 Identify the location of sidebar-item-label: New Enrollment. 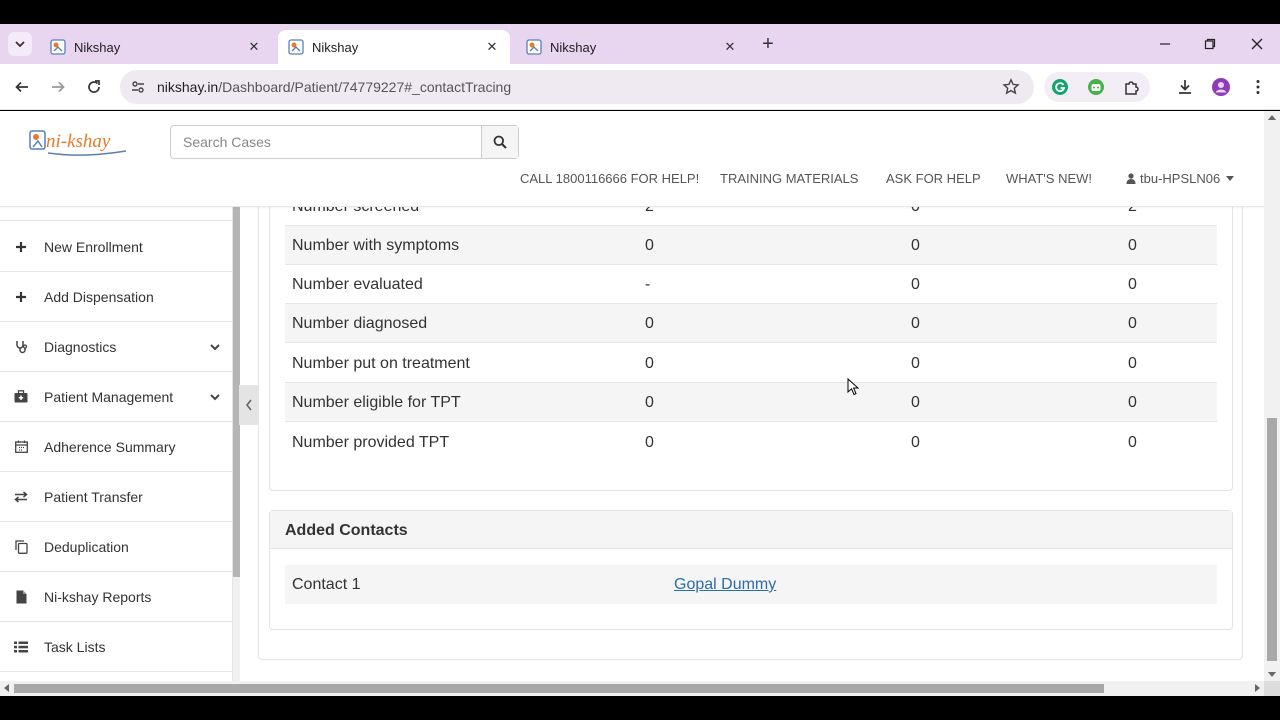
(93, 246).